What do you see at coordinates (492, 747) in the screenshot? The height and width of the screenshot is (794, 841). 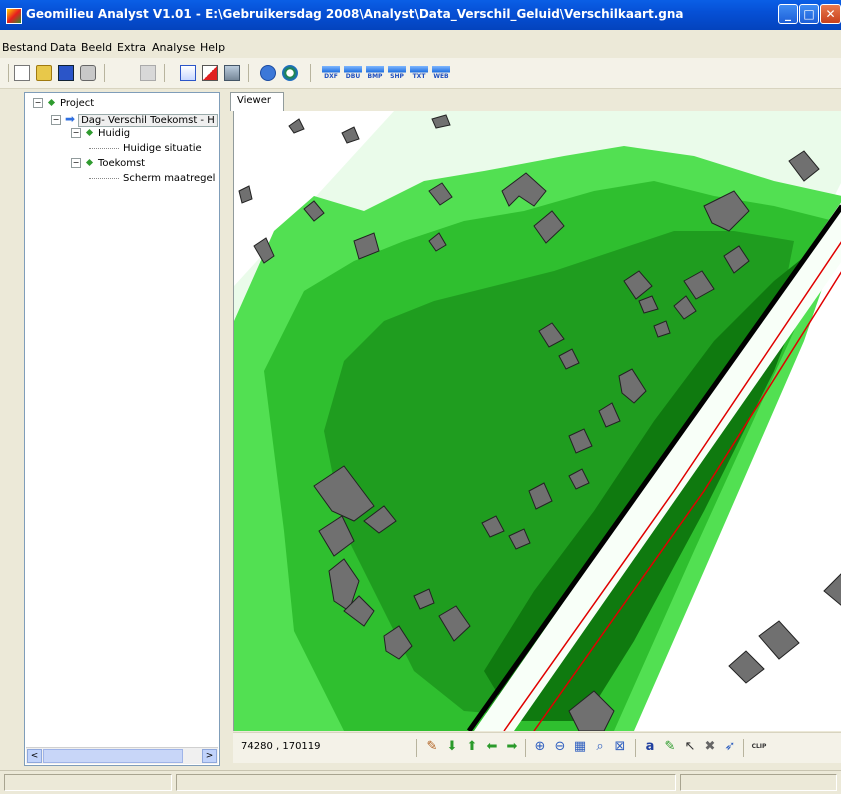 I see `arrow-left-icon: ⬅` at bounding box center [492, 747].